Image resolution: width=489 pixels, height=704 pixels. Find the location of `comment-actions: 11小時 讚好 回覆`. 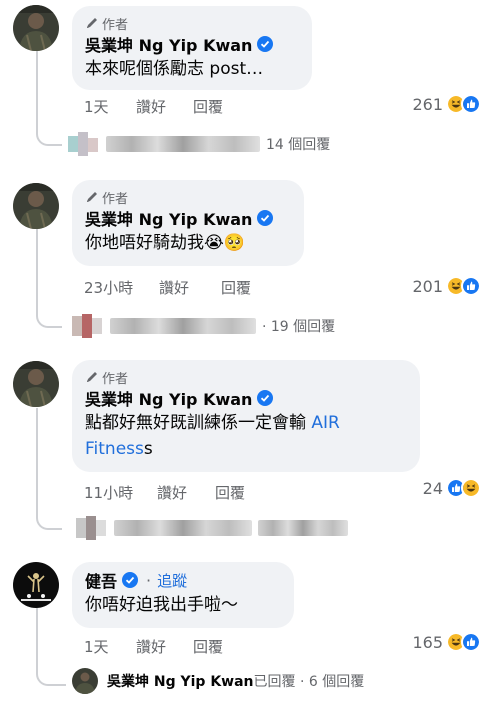

comment-actions: 11小時 讚好 回覆 is located at coordinates (164, 492).